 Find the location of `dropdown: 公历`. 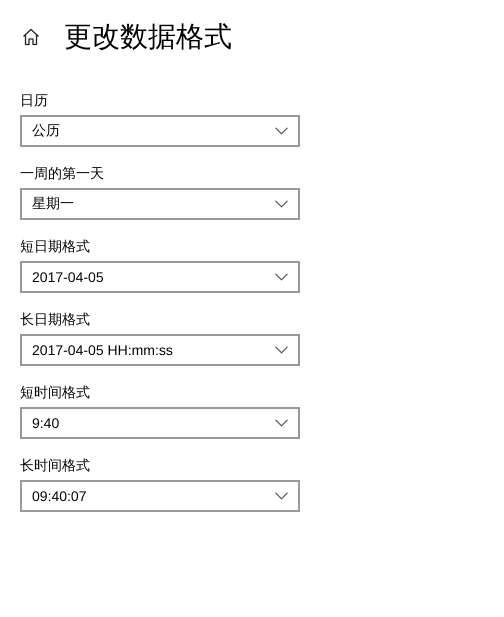

dropdown: 公历 is located at coordinates (160, 131).